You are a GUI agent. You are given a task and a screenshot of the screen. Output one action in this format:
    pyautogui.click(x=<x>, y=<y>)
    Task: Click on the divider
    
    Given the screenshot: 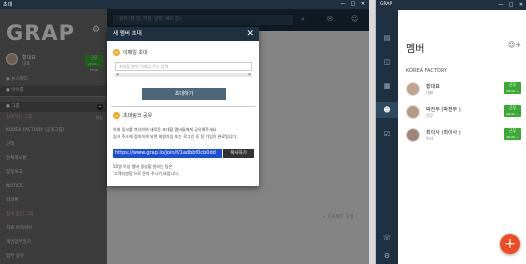 What is the action you would take?
    pyautogui.click(x=183, y=106)
    